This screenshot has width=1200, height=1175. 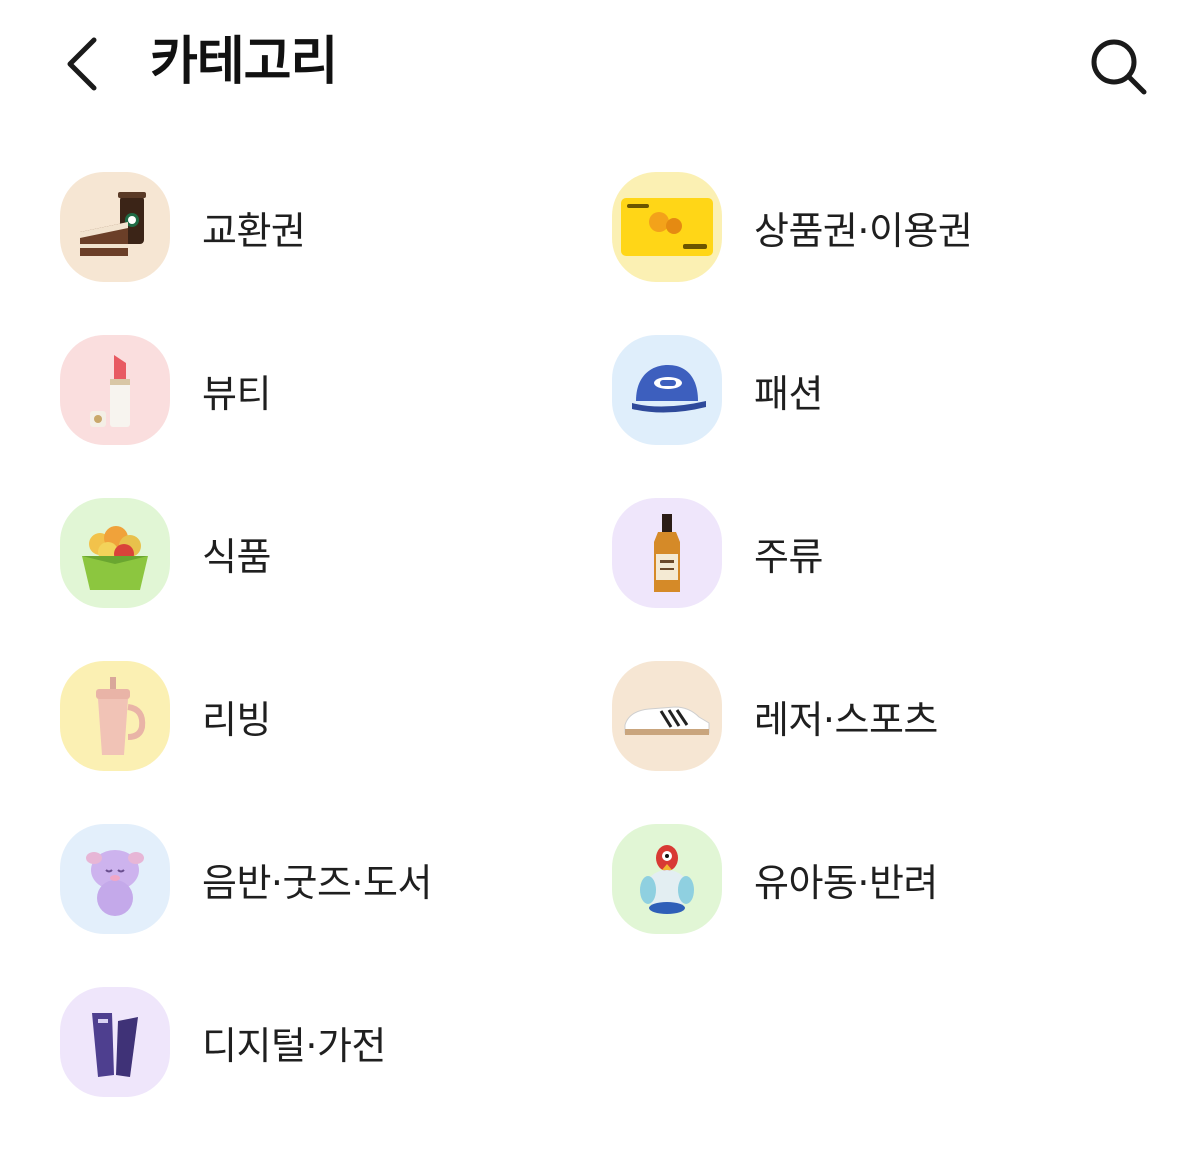 I want to click on category-label: 주류, so click(x=788, y=556).